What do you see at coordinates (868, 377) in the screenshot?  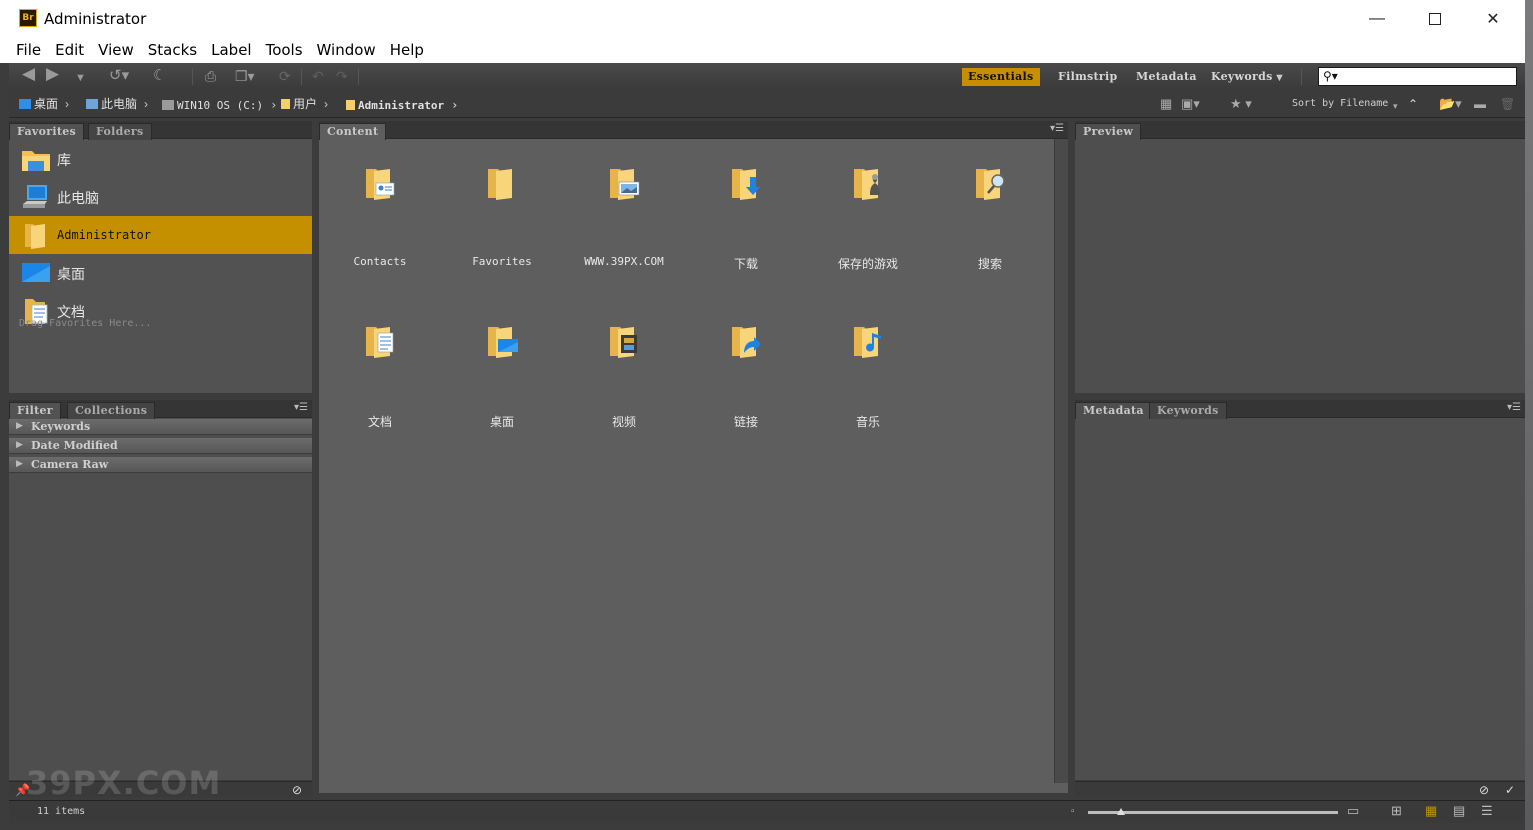 I see `content-item: 音乐` at bounding box center [868, 377].